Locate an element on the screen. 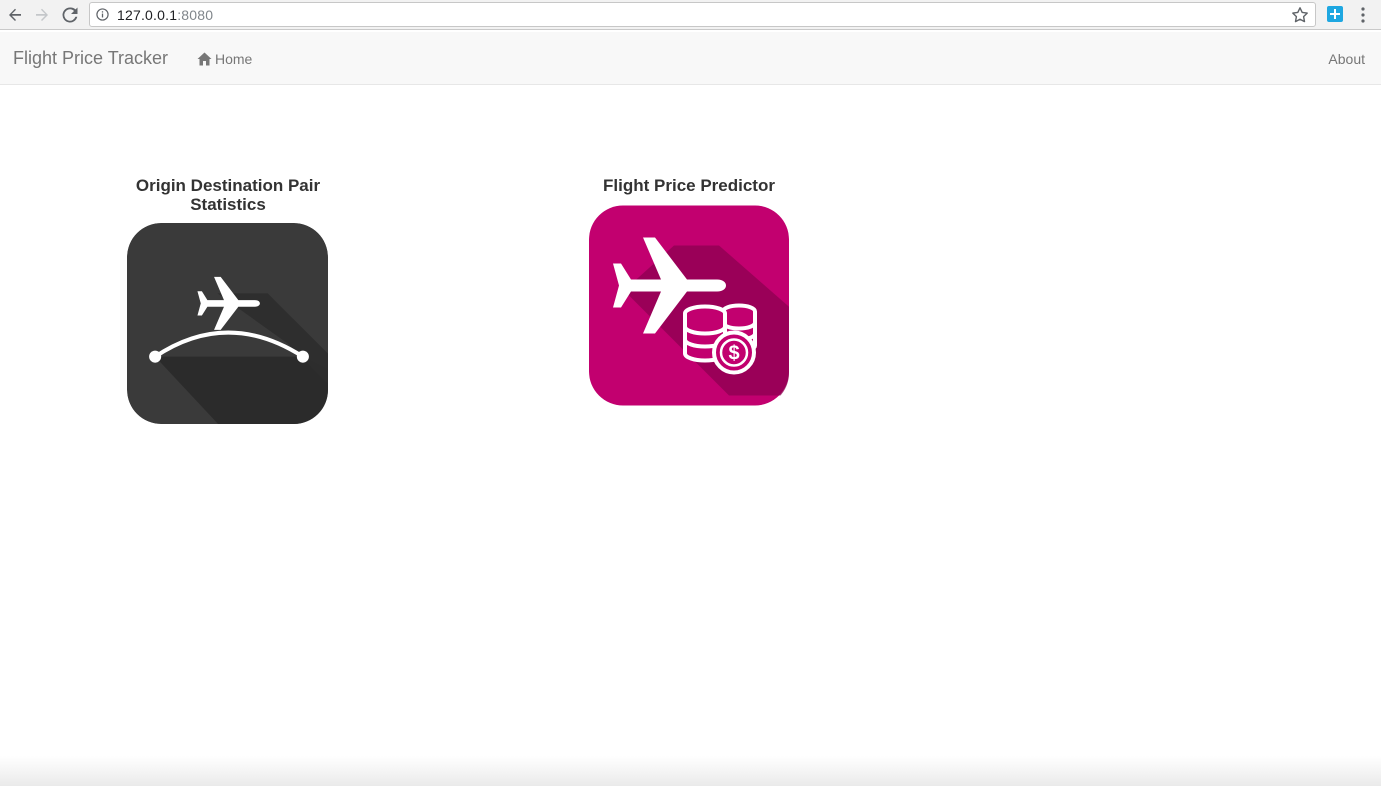 This screenshot has height=786, width=1381. plus-icon is located at coordinates (1335, 14).